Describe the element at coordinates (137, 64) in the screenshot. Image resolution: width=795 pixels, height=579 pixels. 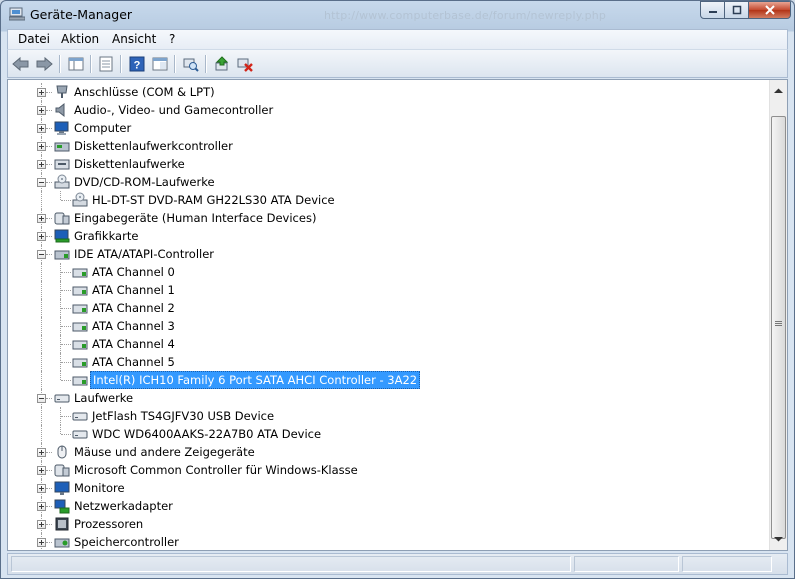
I see `help-button: ?` at that location.